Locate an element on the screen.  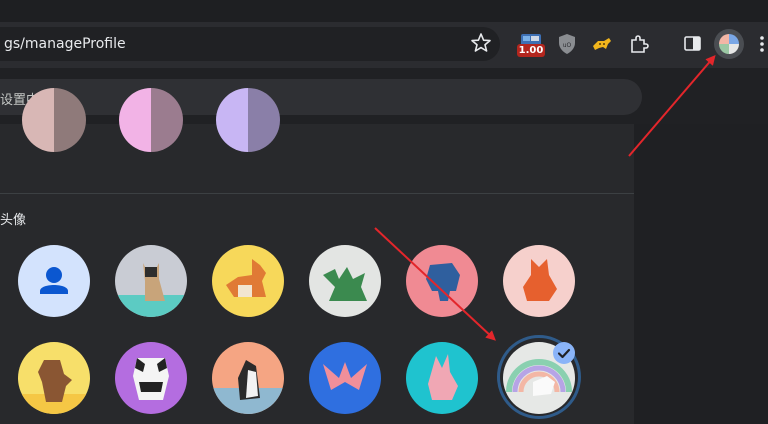
section-divider is located at coordinates (317, 193).